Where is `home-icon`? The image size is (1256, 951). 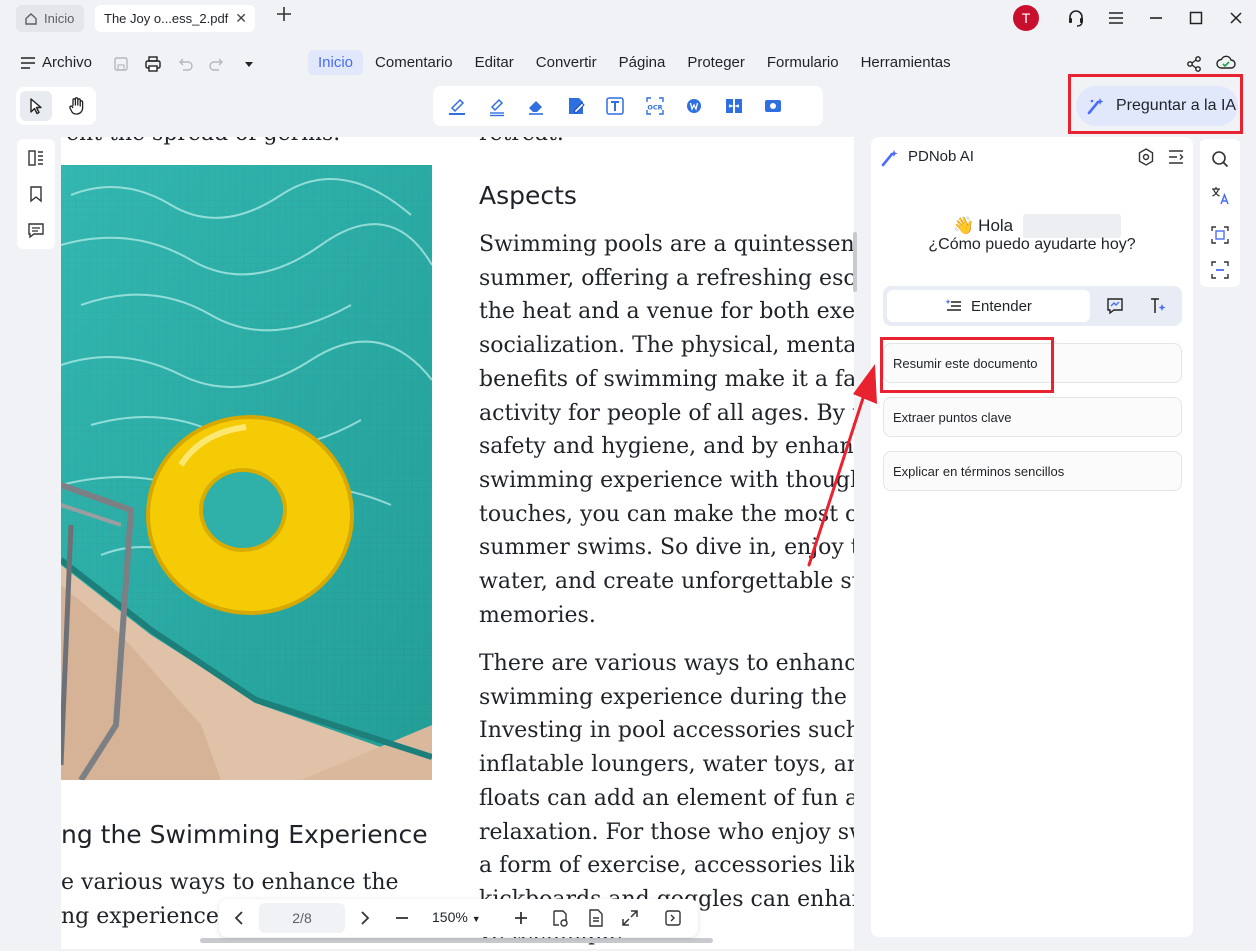 home-icon is located at coordinates (31, 19).